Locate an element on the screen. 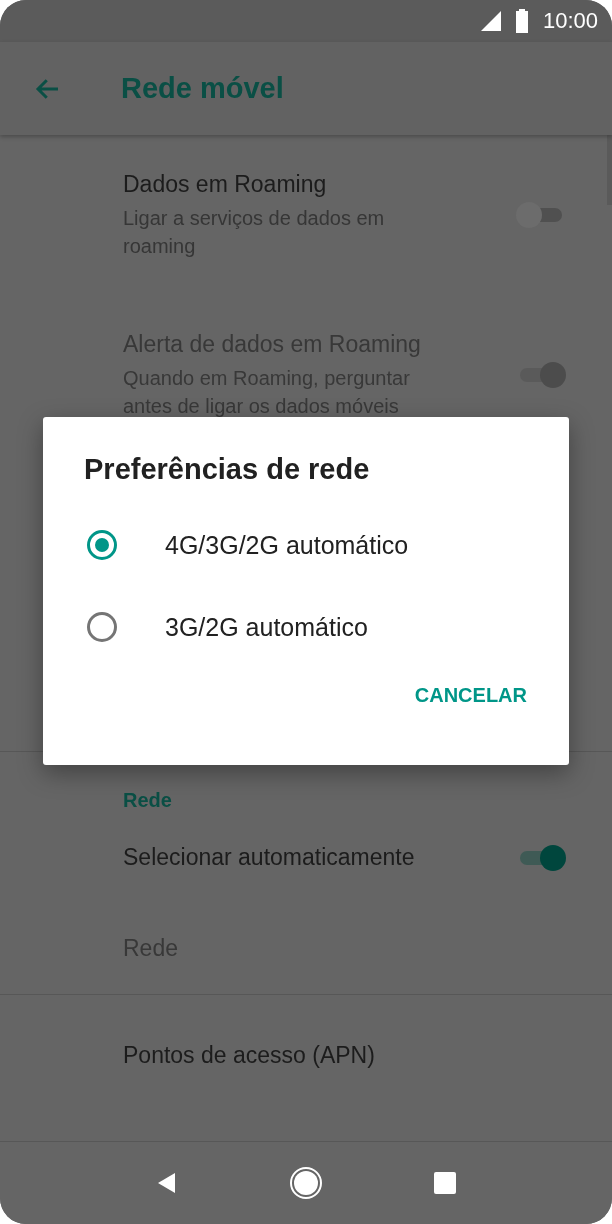  battery-icon is located at coordinates (521, 21).